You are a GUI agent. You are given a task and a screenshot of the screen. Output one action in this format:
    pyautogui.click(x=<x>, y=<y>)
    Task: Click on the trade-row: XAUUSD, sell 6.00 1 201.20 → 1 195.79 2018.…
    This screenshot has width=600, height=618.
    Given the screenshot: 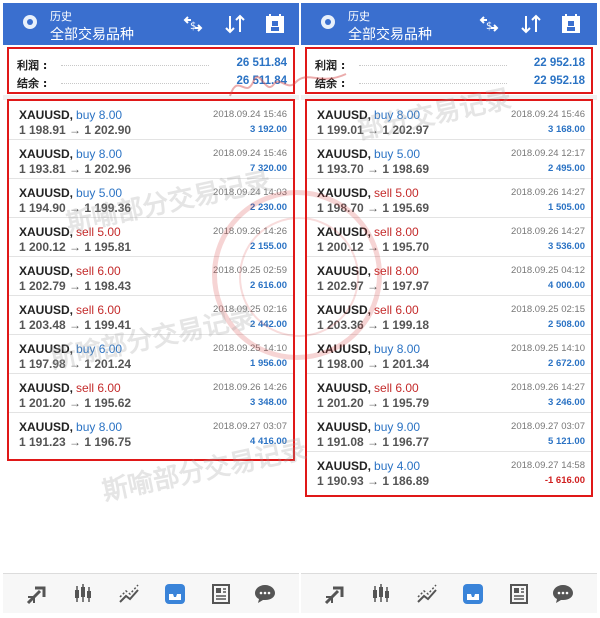 What is the action you would take?
    pyautogui.click(x=449, y=393)
    